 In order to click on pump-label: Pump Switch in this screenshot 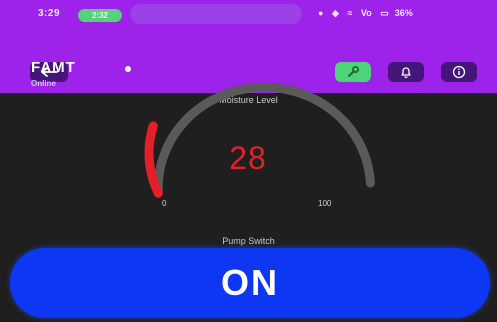, I will do `click(248, 241)`.